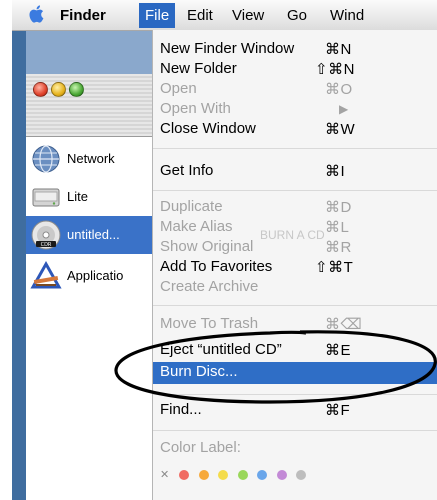 The image size is (437, 500). I want to click on sidebar-item-label: Lite, so click(77, 196).